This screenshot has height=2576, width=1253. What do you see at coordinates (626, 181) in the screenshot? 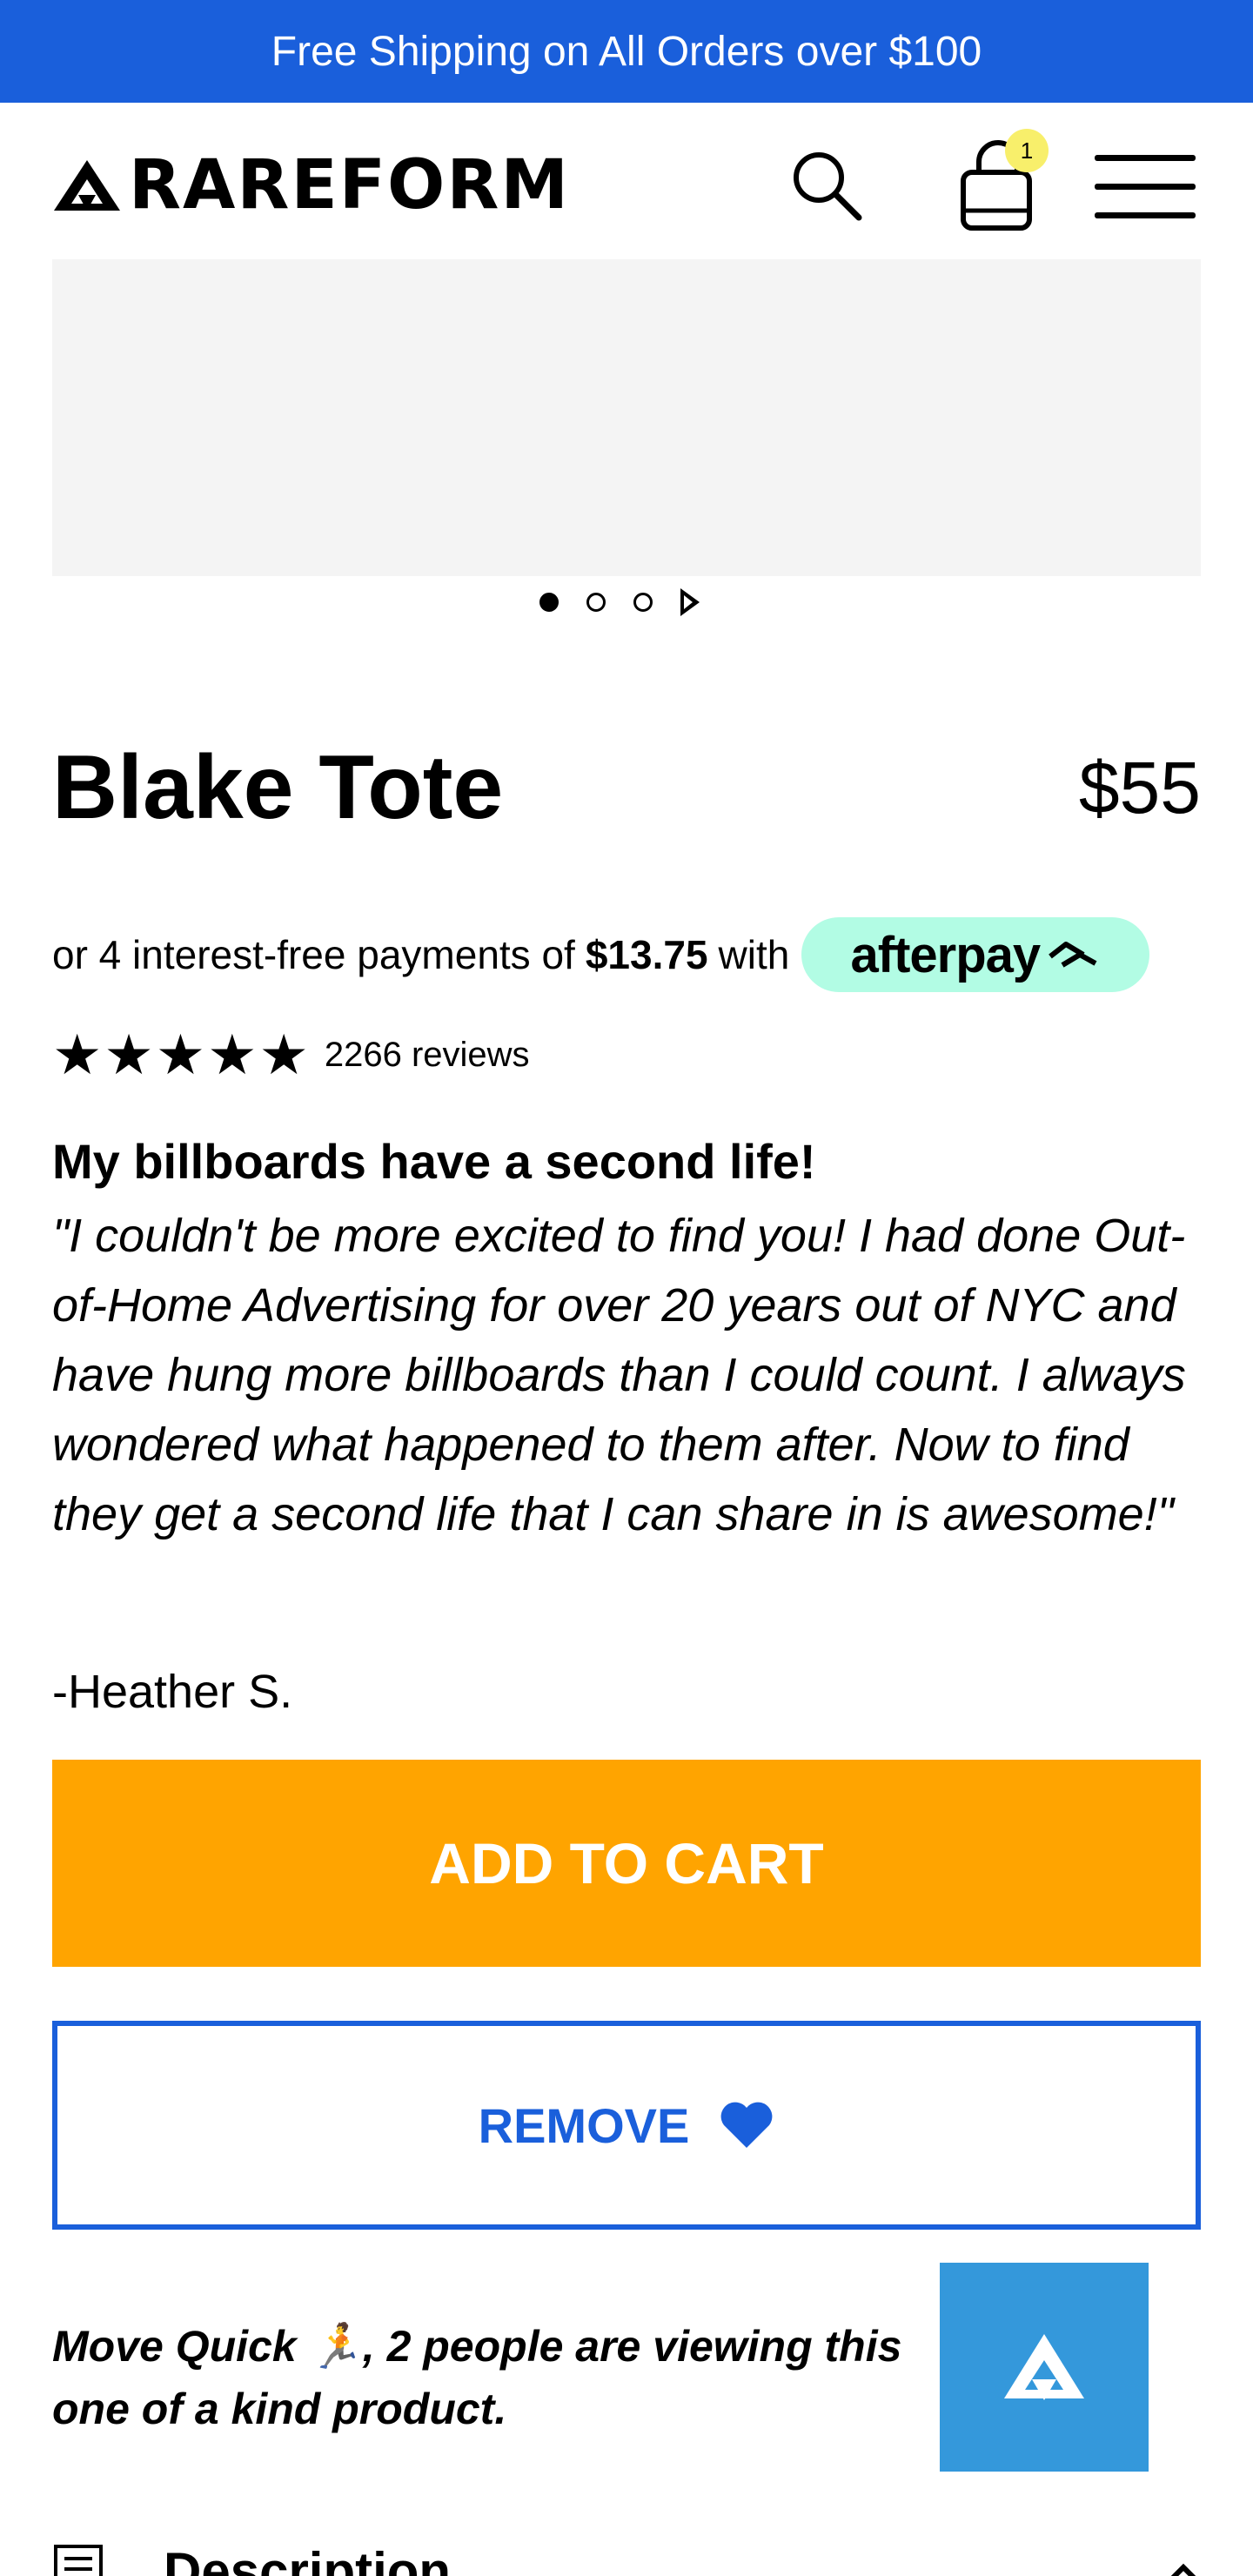
I see `site-header: RAREFORM 1` at bounding box center [626, 181].